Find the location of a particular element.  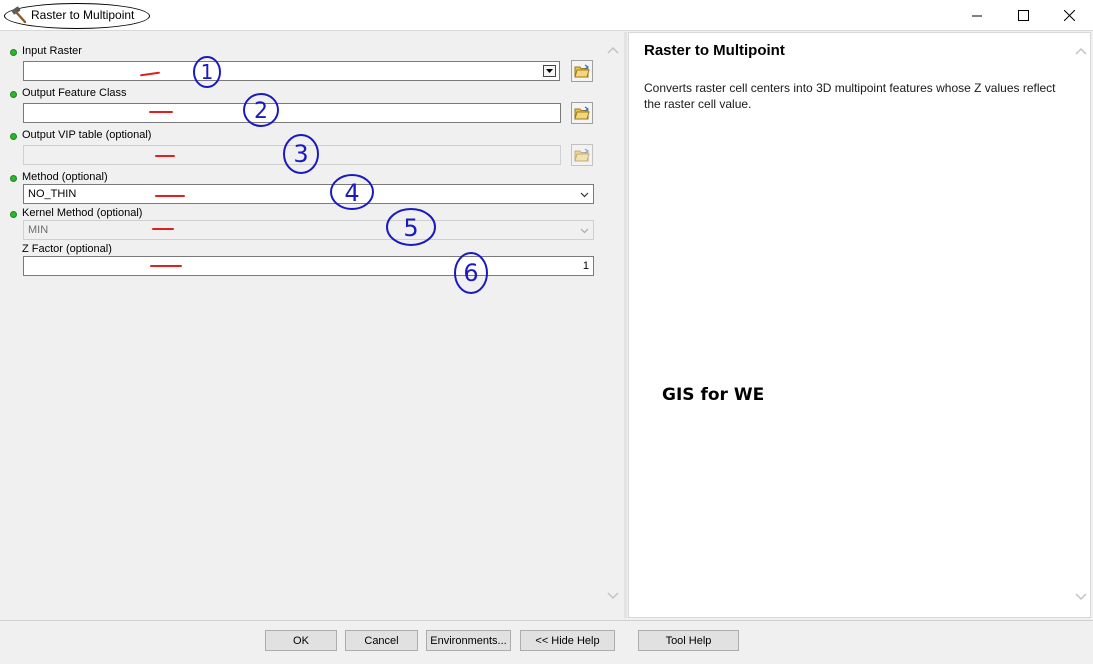

ok-button: OK is located at coordinates (301, 640).